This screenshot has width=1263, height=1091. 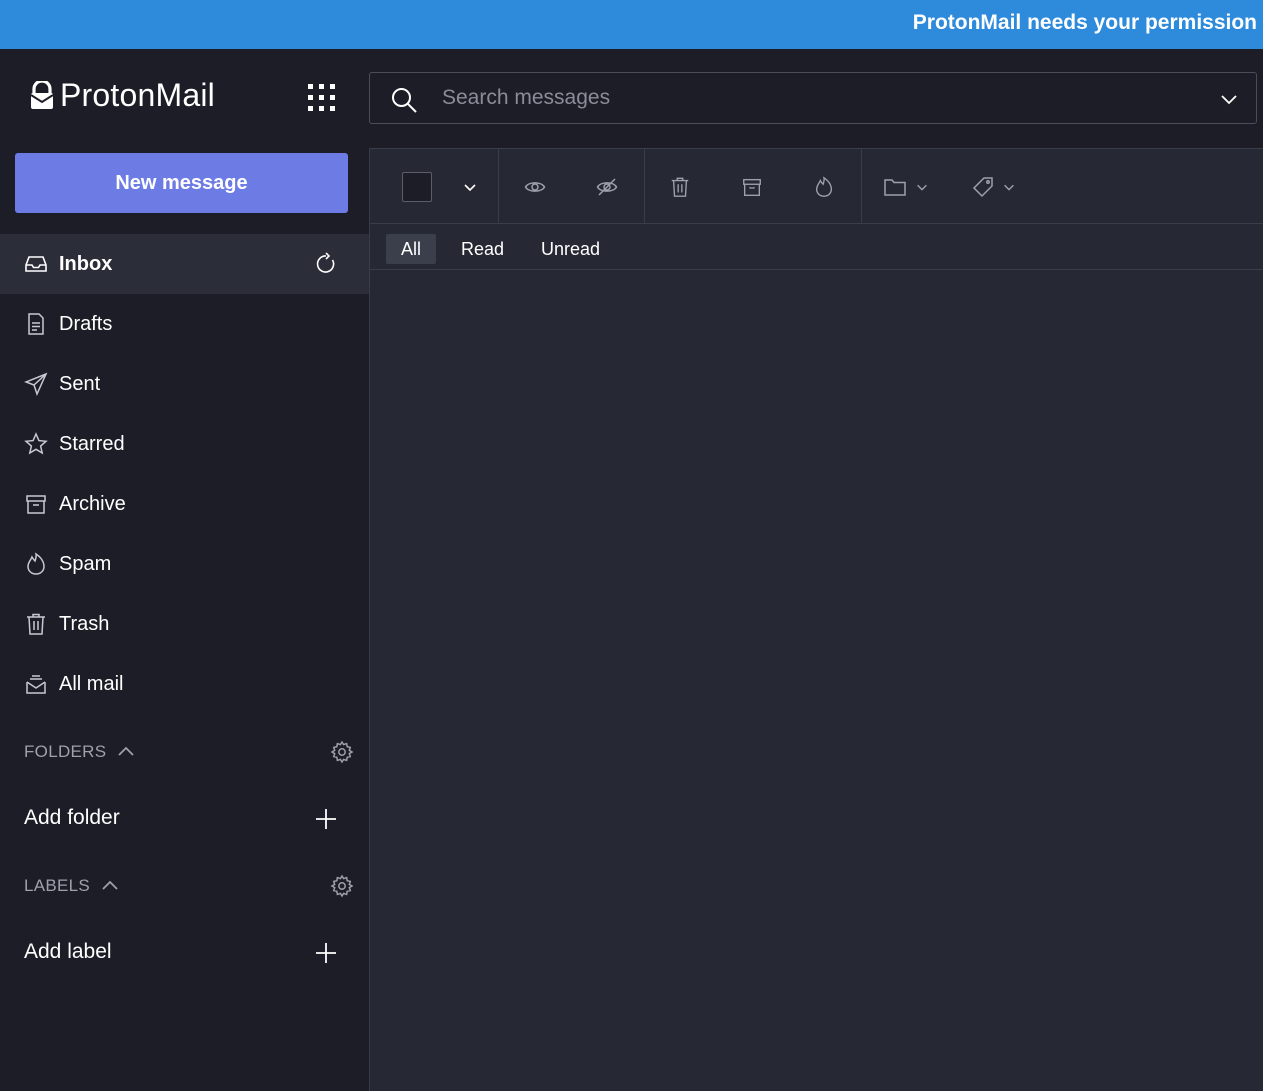 What do you see at coordinates (816, 247) in the screenshot?
I see `filter-bar: All Read Unread` at bounding box center [816, 247].